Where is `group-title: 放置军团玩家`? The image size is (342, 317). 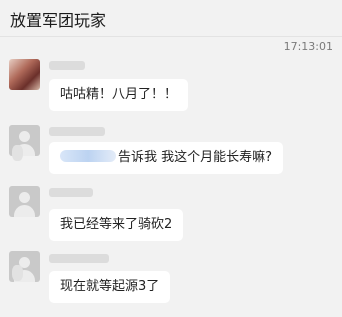 group-title: 放置军团玩家 is located at coordinates (58, 20).